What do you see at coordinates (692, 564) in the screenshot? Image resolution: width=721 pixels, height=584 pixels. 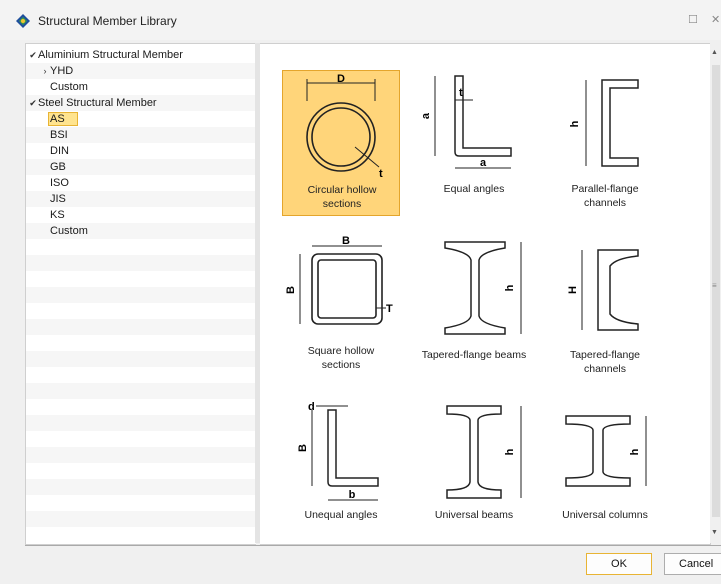 I see `cancel-button: Cancel` at bounding box center [692, 564].